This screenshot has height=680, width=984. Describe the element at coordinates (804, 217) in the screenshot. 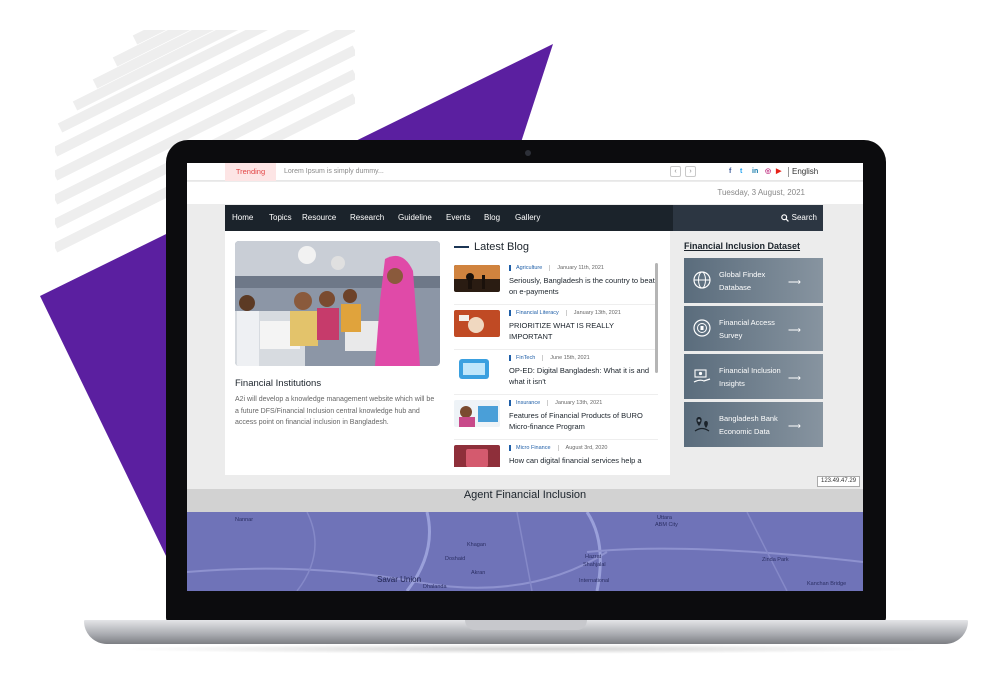

I see `search-label: Search` at that location.